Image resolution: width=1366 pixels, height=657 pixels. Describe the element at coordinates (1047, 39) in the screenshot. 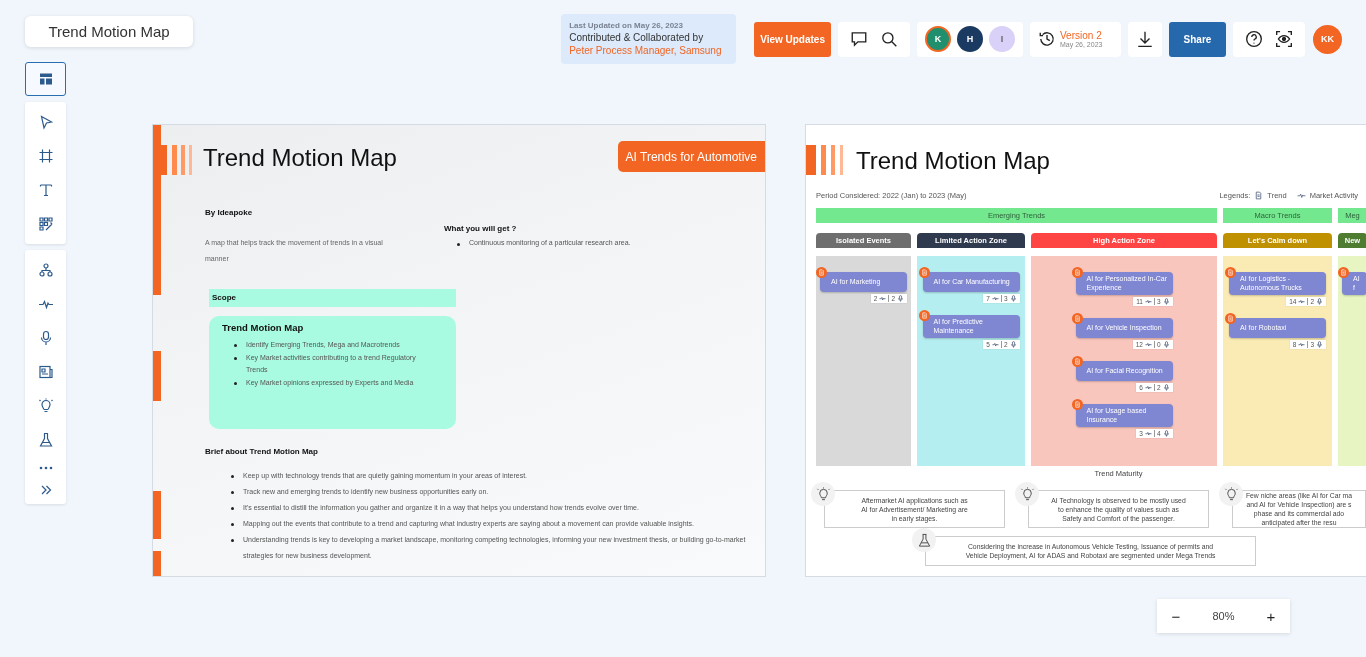

I see `history-icon` at that location.